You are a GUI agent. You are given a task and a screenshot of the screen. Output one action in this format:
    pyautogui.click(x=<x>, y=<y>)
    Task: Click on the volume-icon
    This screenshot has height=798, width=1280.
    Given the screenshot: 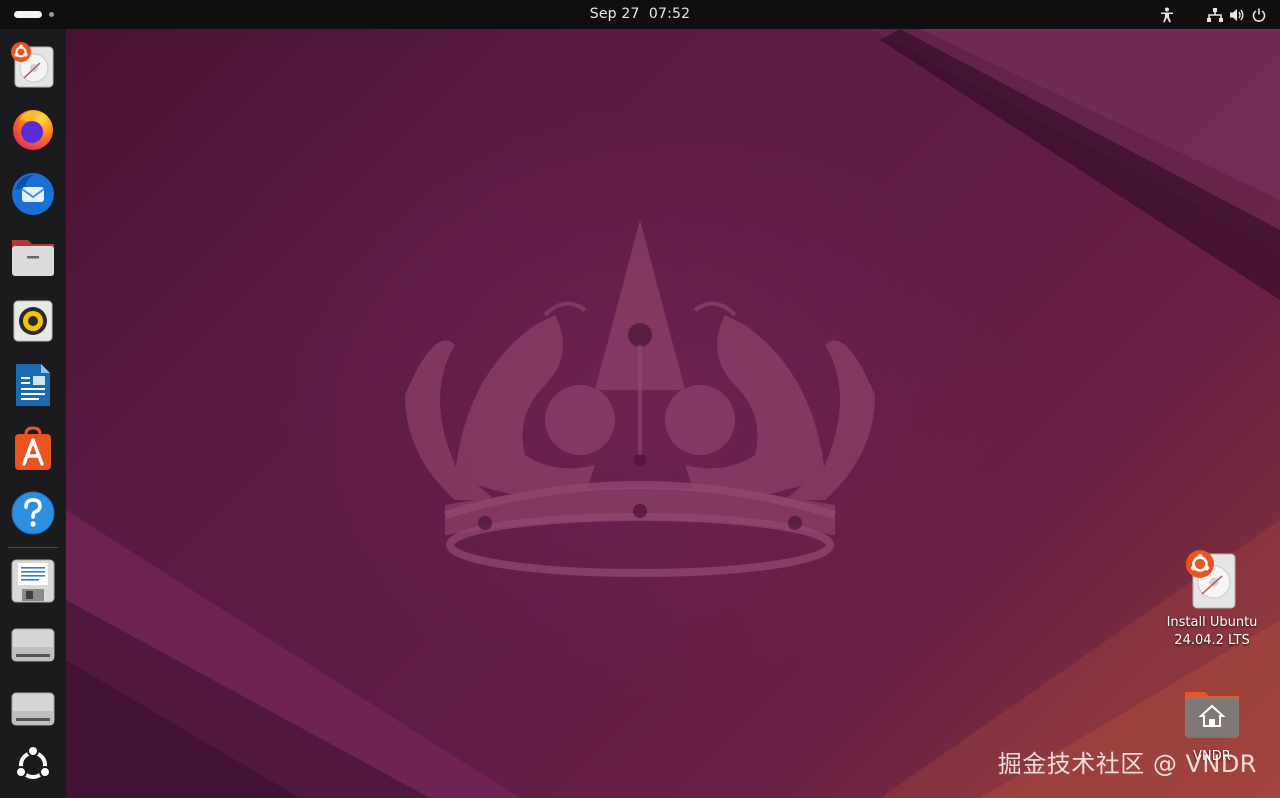 What is the action you would take?
    pyautogui.click(x=1237, y=15)
    